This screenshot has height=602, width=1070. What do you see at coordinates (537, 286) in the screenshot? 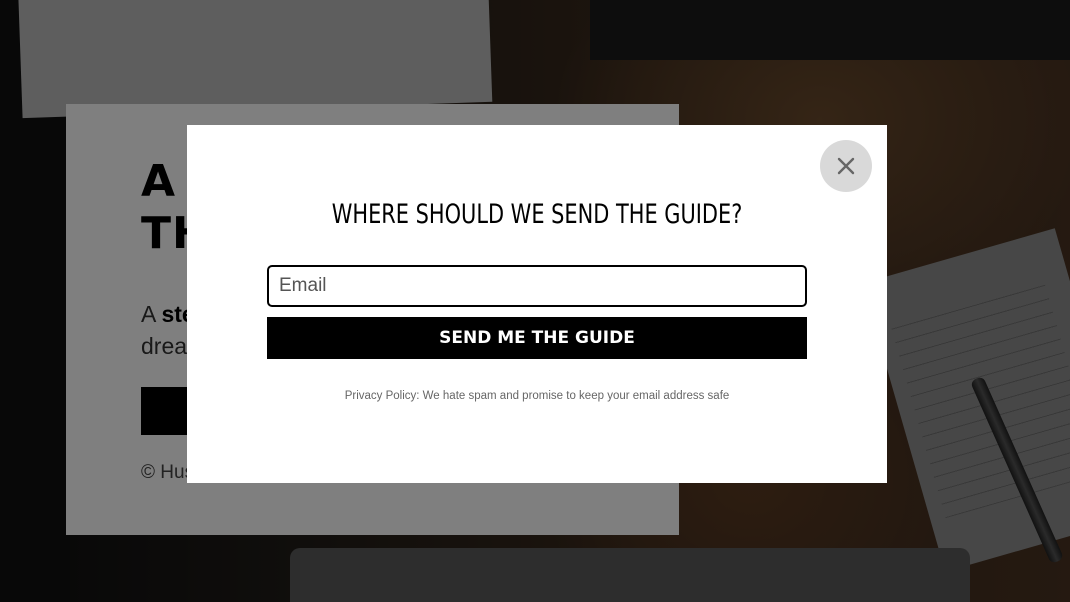
I see `email-input` at bounding box center [537, 286].